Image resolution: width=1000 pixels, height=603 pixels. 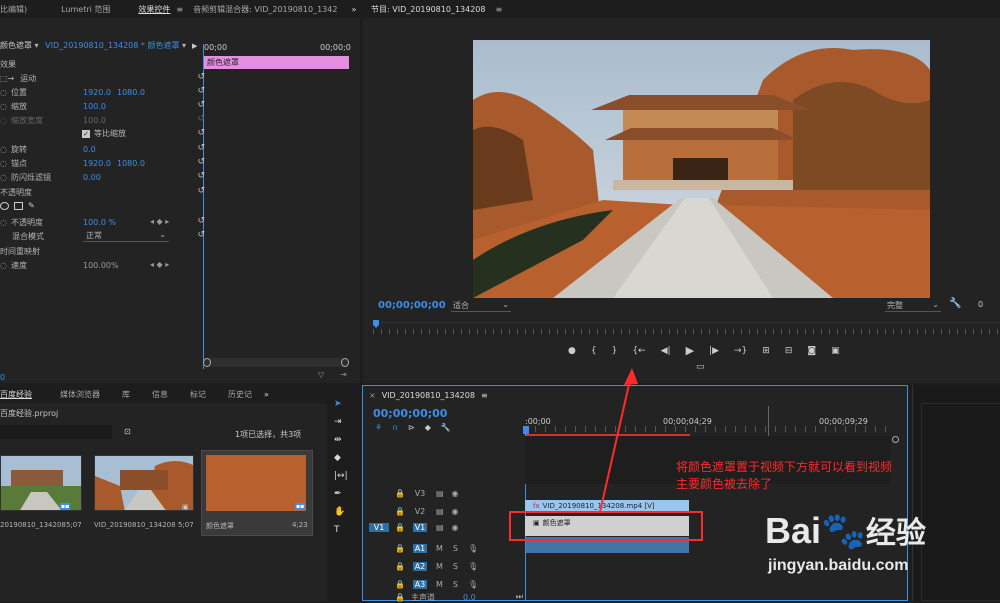 I want to click on opacity-value: 100.0 %, so click(x=99, y=222).